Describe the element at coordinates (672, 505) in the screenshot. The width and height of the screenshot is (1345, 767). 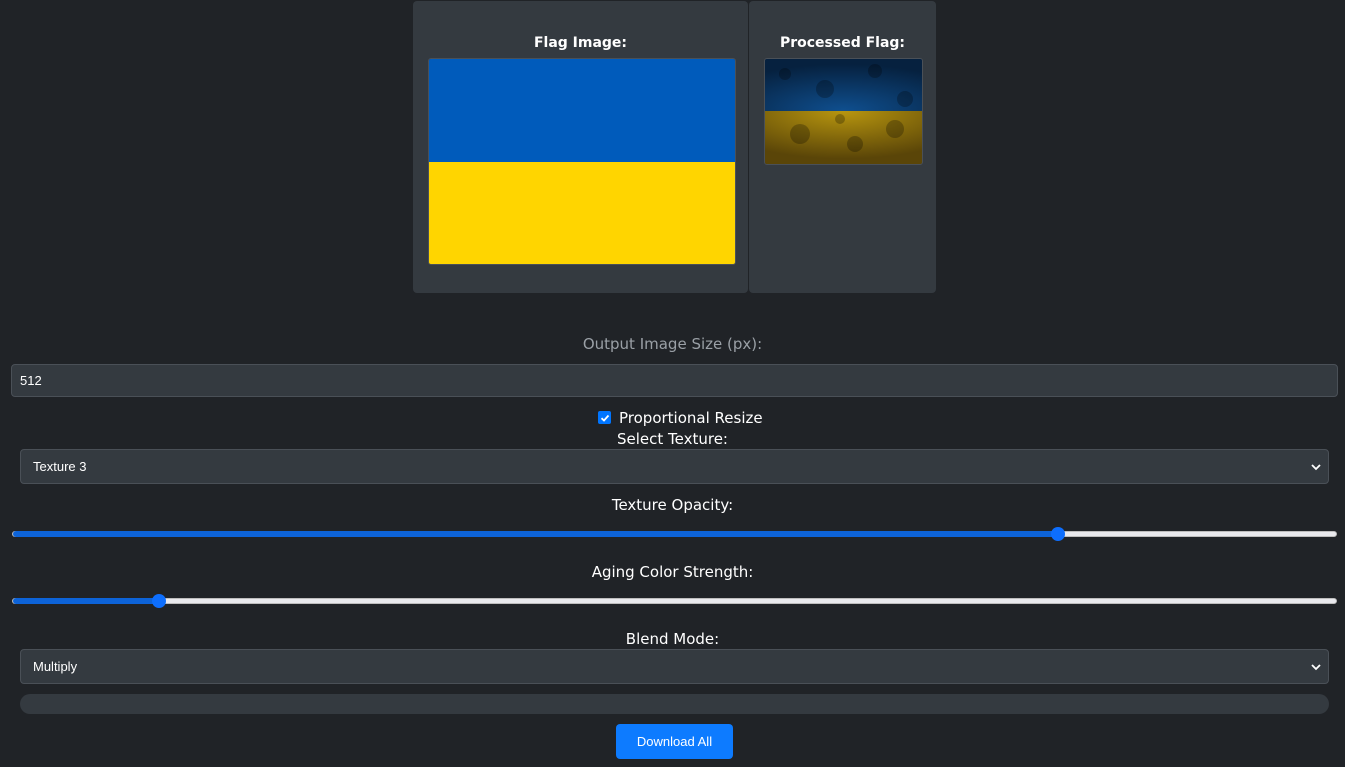
I see `opacity-label: Texture Opacity:` at that location.